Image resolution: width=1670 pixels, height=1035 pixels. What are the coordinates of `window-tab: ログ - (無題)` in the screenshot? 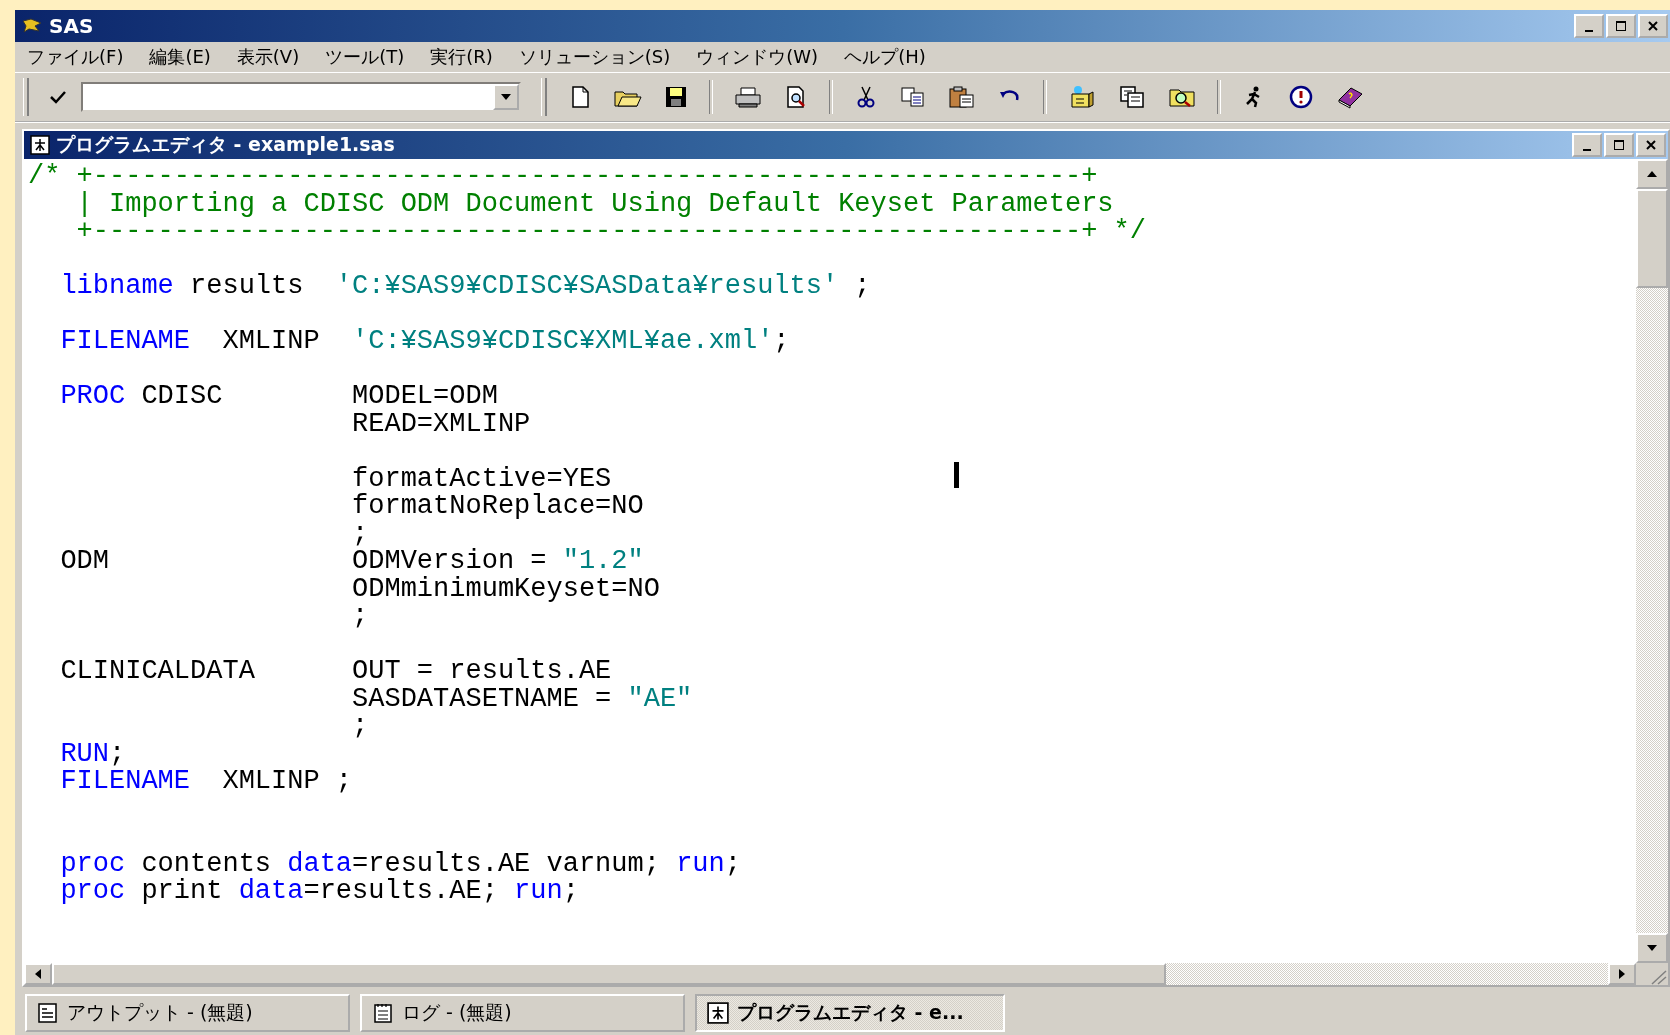 It's located at (522, 1013).